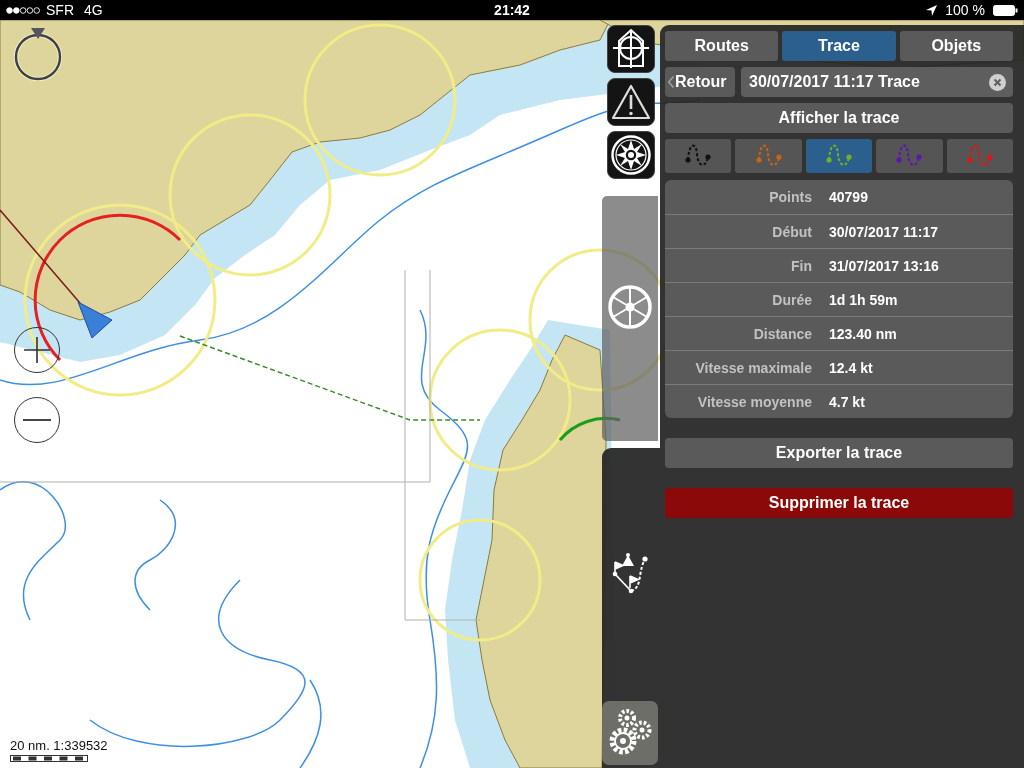 This screenshot has width=1024, height=768. Describe the element at coordinates (847, 401) in the screenshot. I see `stat-value: 4.7 kt` at that location.